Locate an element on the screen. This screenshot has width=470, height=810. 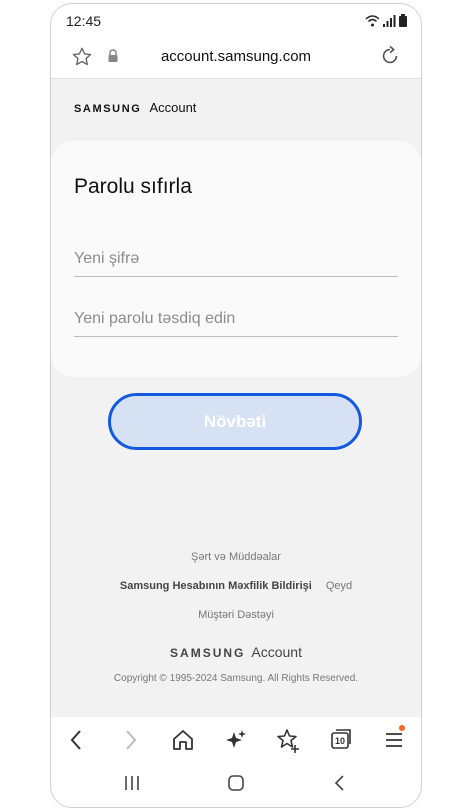
forward-icon is located at coordinates (130, 740).